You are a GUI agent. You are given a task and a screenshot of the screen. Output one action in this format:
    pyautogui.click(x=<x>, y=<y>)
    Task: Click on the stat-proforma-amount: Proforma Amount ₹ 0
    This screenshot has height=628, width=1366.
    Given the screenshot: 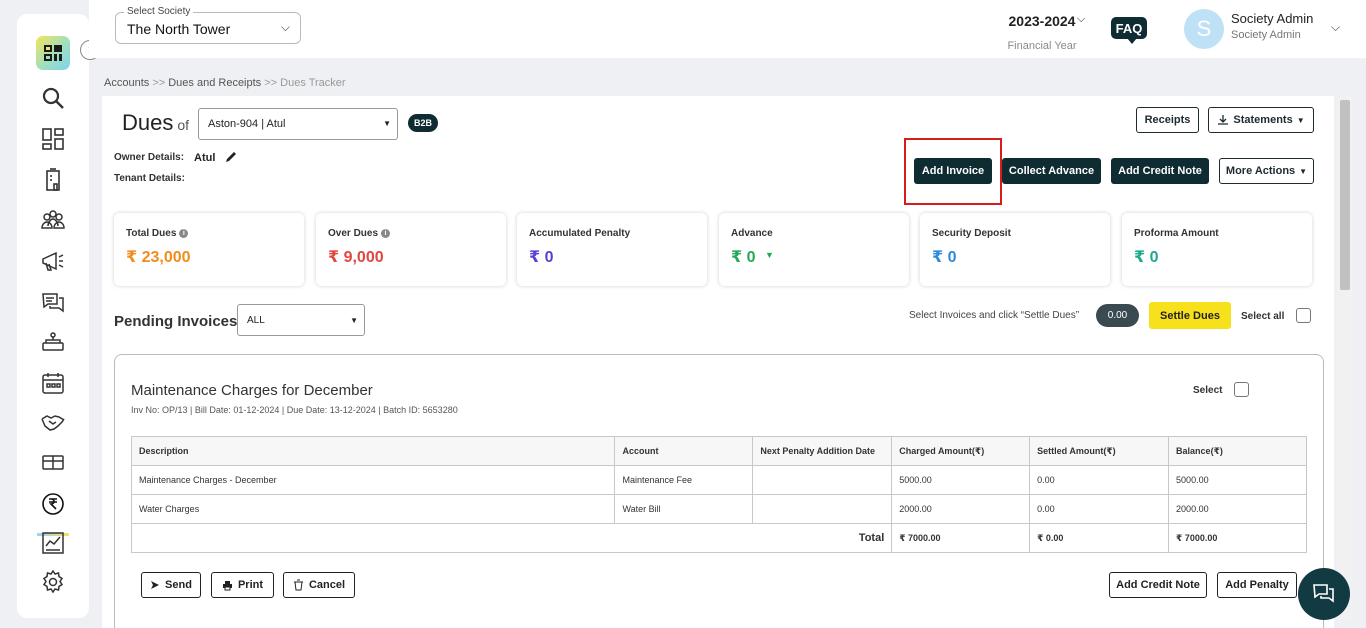 What is the action you would take?
    pyautogui.click(x=1217, y=249)
    